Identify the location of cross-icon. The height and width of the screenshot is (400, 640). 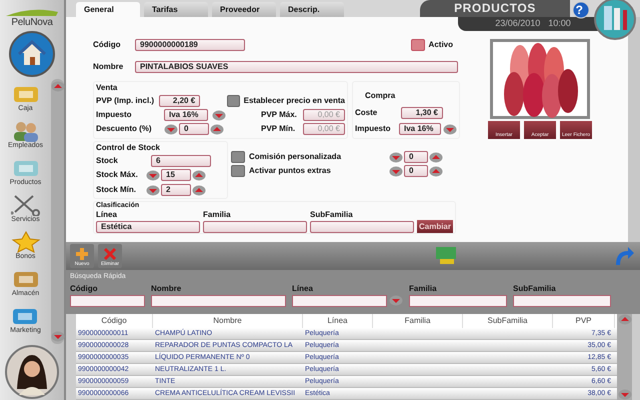
(110, 253).